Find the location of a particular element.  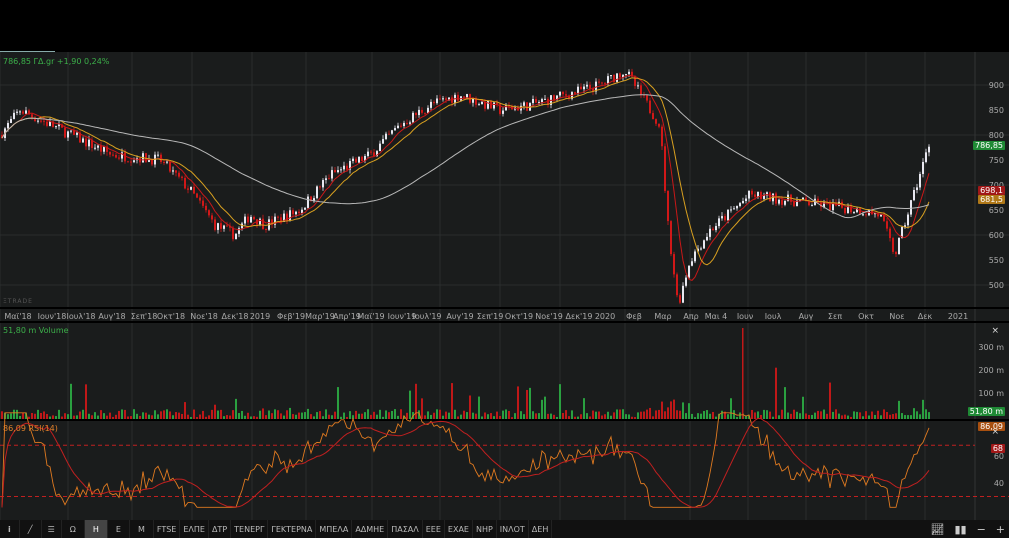

symbol-button: Η is located at coordinates (96, 529).